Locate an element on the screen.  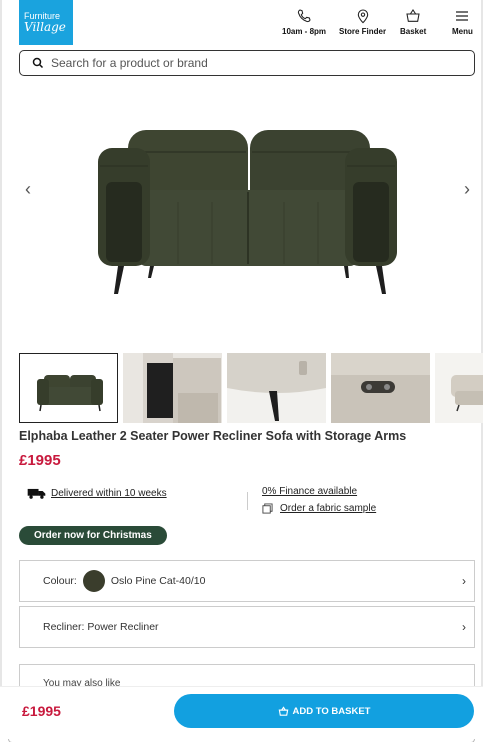
delivery-truck-icon is located at coordinates (36, 493).